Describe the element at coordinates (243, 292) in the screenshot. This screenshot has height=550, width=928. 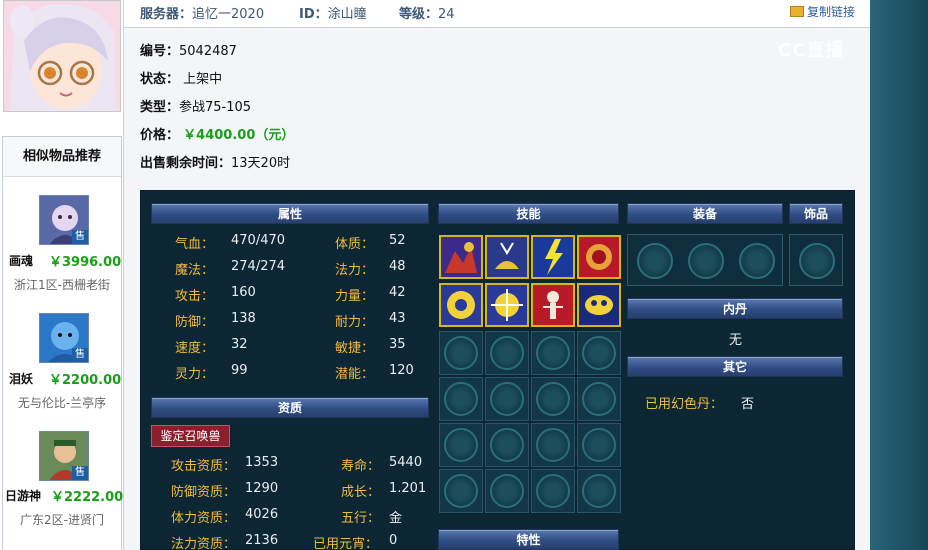
I see `attr-value: 160` at that location.